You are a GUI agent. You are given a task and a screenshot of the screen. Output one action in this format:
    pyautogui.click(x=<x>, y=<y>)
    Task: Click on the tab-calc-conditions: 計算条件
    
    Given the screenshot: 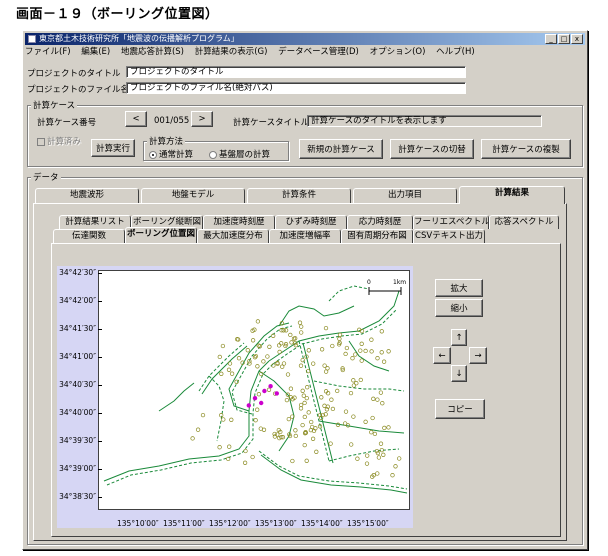 What is the action you would take?
    pyautogui.click(x=299, y=195)
    